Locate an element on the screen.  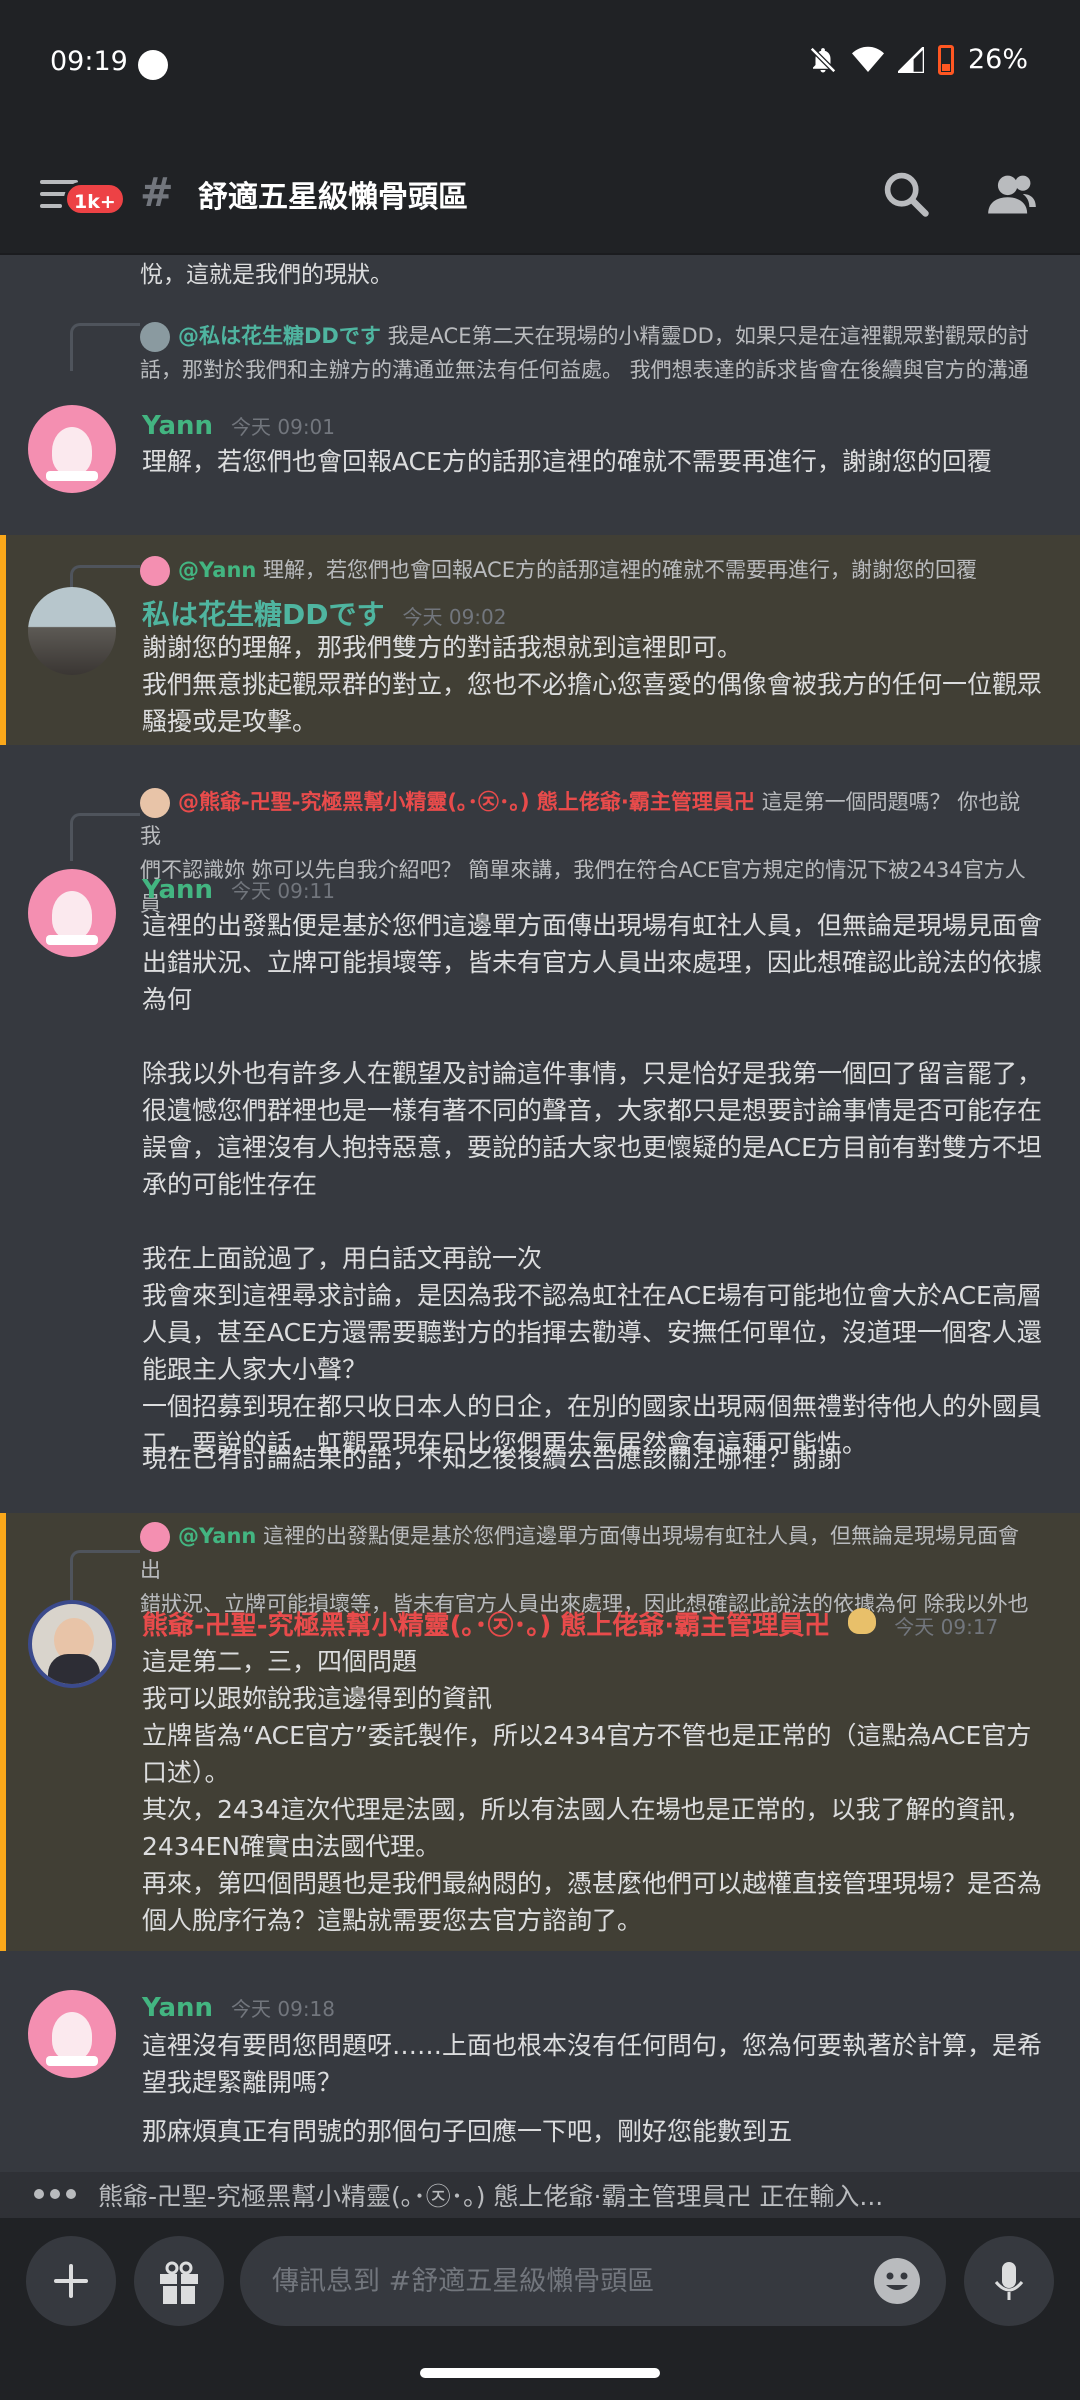
unread-badge: 1k+ is located at coordinates (95, 199).